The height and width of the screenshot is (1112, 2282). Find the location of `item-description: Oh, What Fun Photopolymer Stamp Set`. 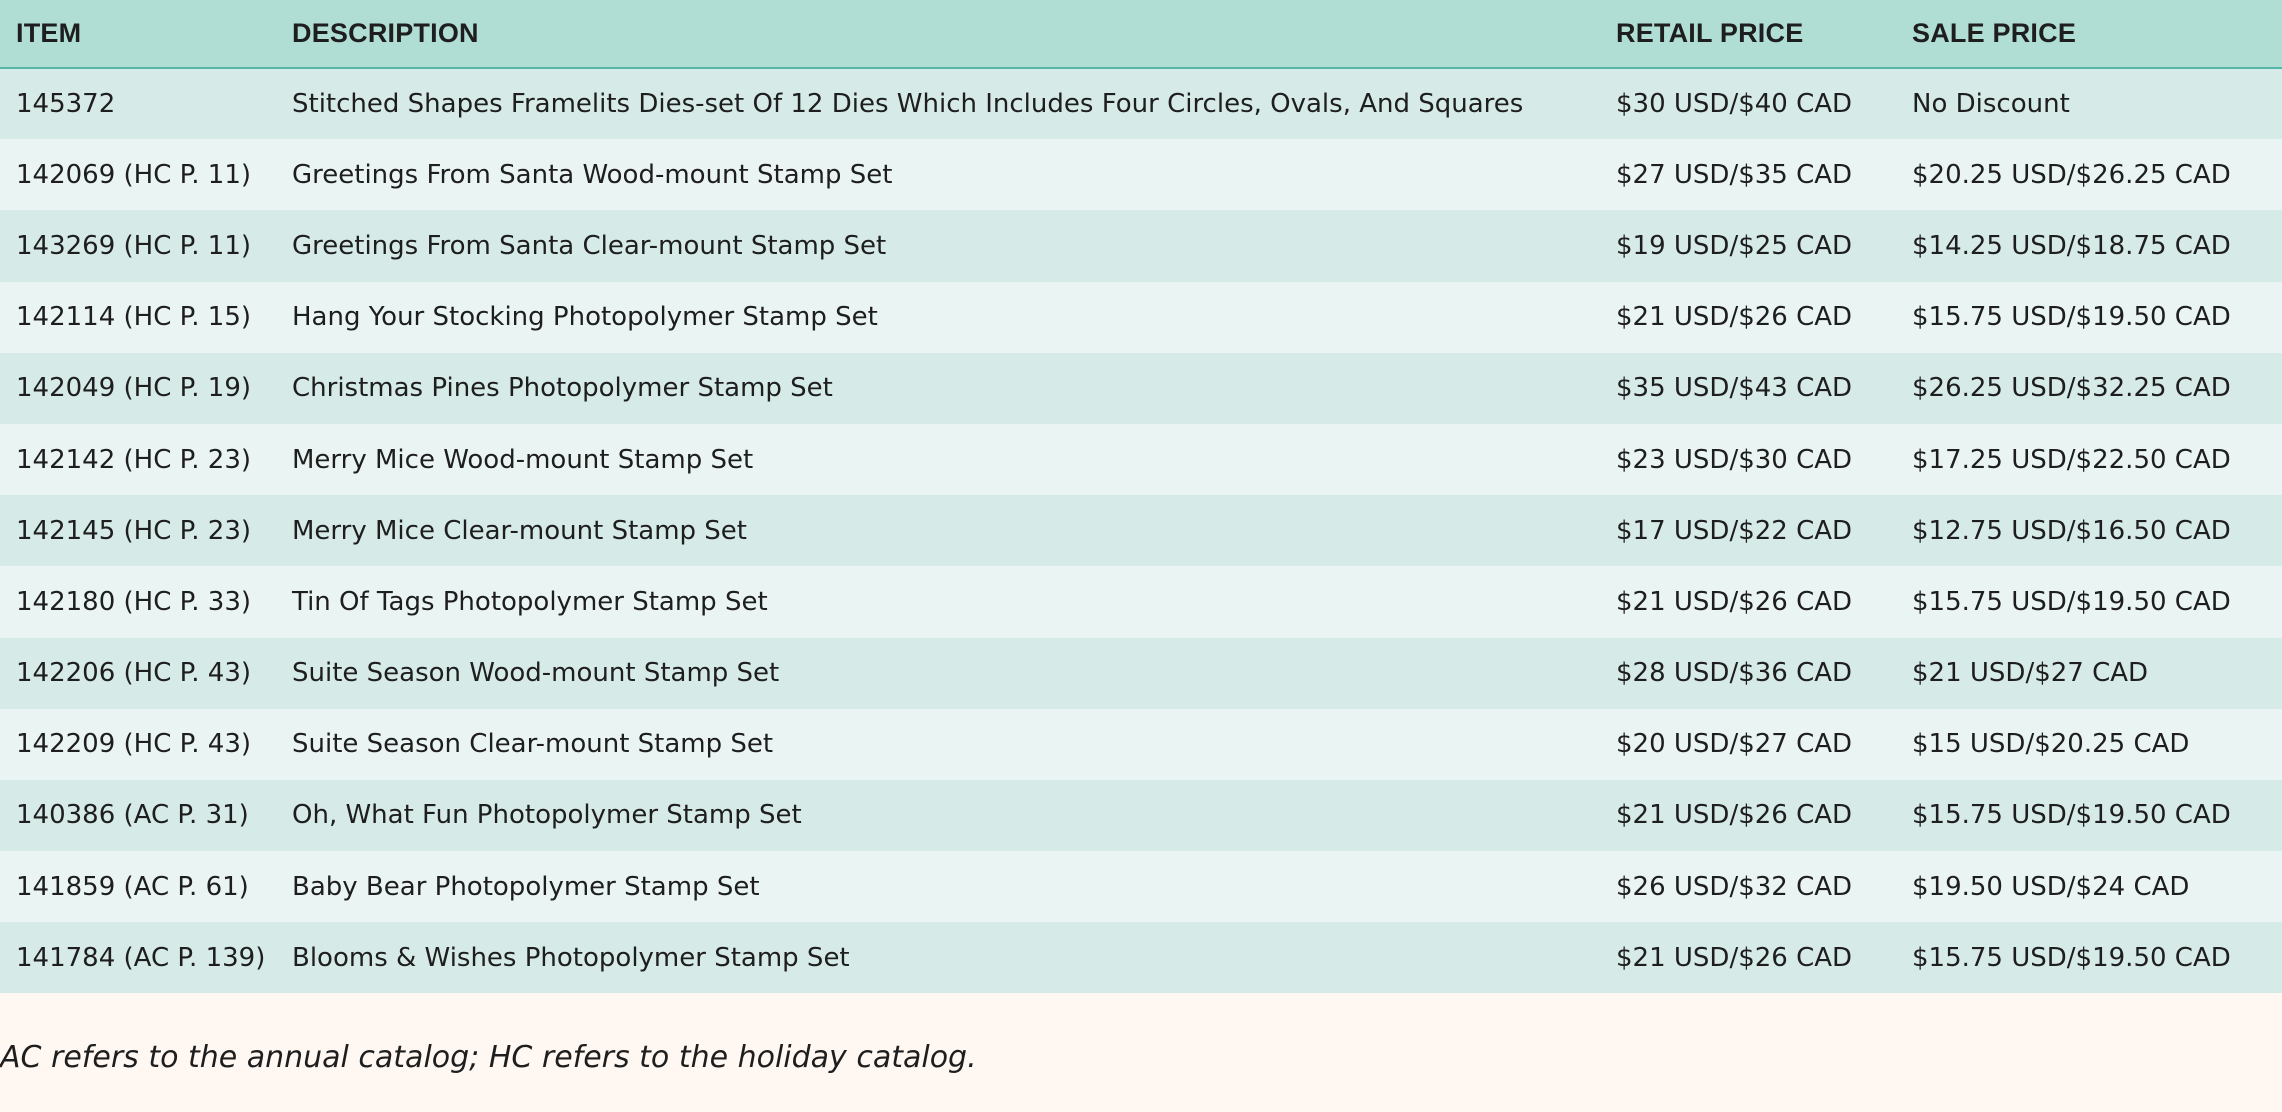

item-description: Oh, What Fun Photopolymer Stamp Set is located at coordinates (547, 815).